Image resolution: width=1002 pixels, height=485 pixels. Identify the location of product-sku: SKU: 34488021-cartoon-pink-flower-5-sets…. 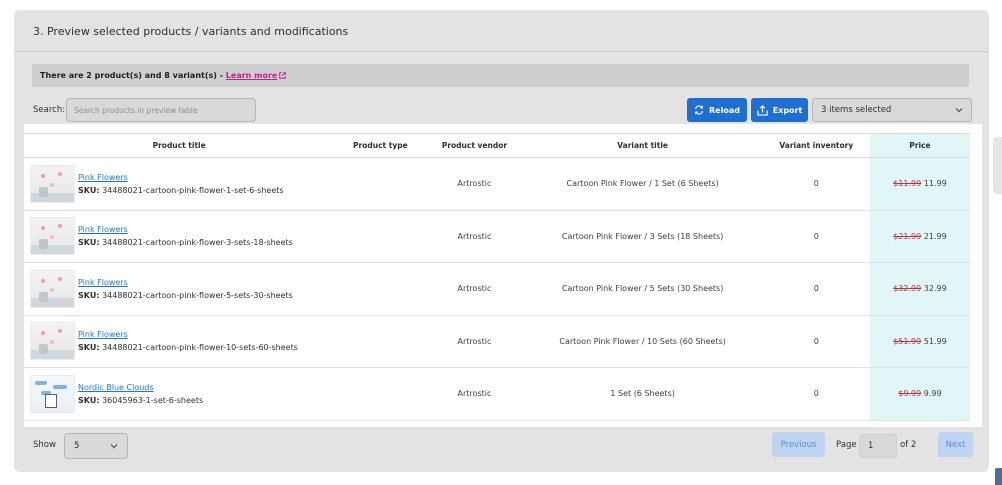
(185, 295).